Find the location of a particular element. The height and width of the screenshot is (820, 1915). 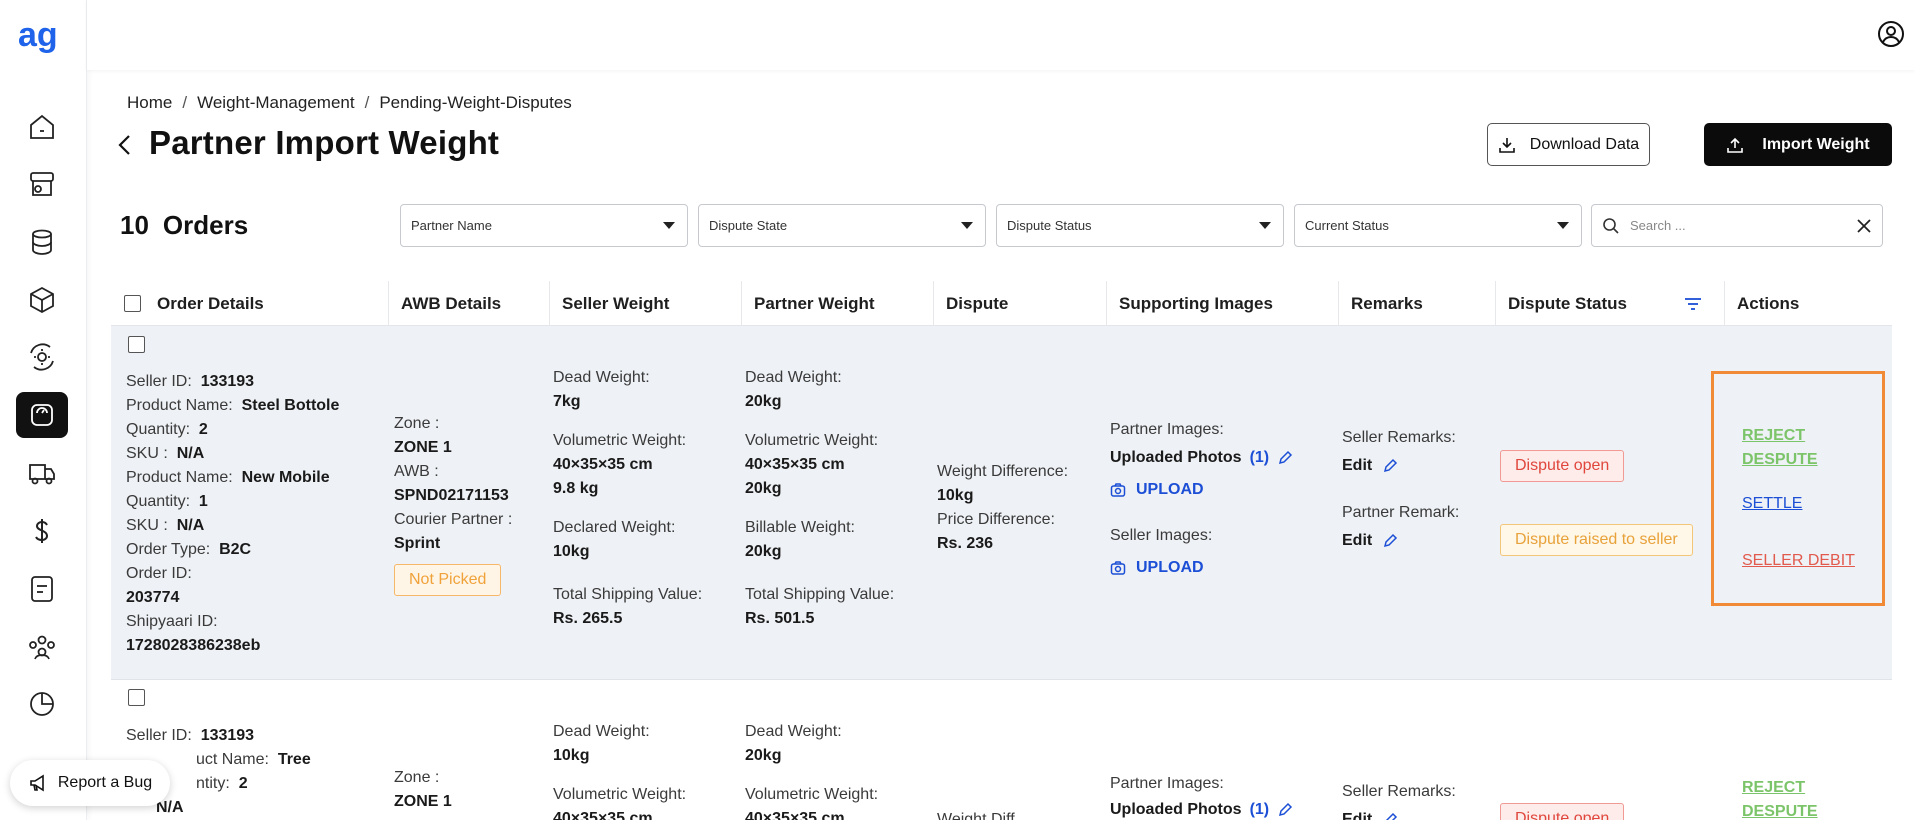

nav-packages is located at coordinates (42, 300).